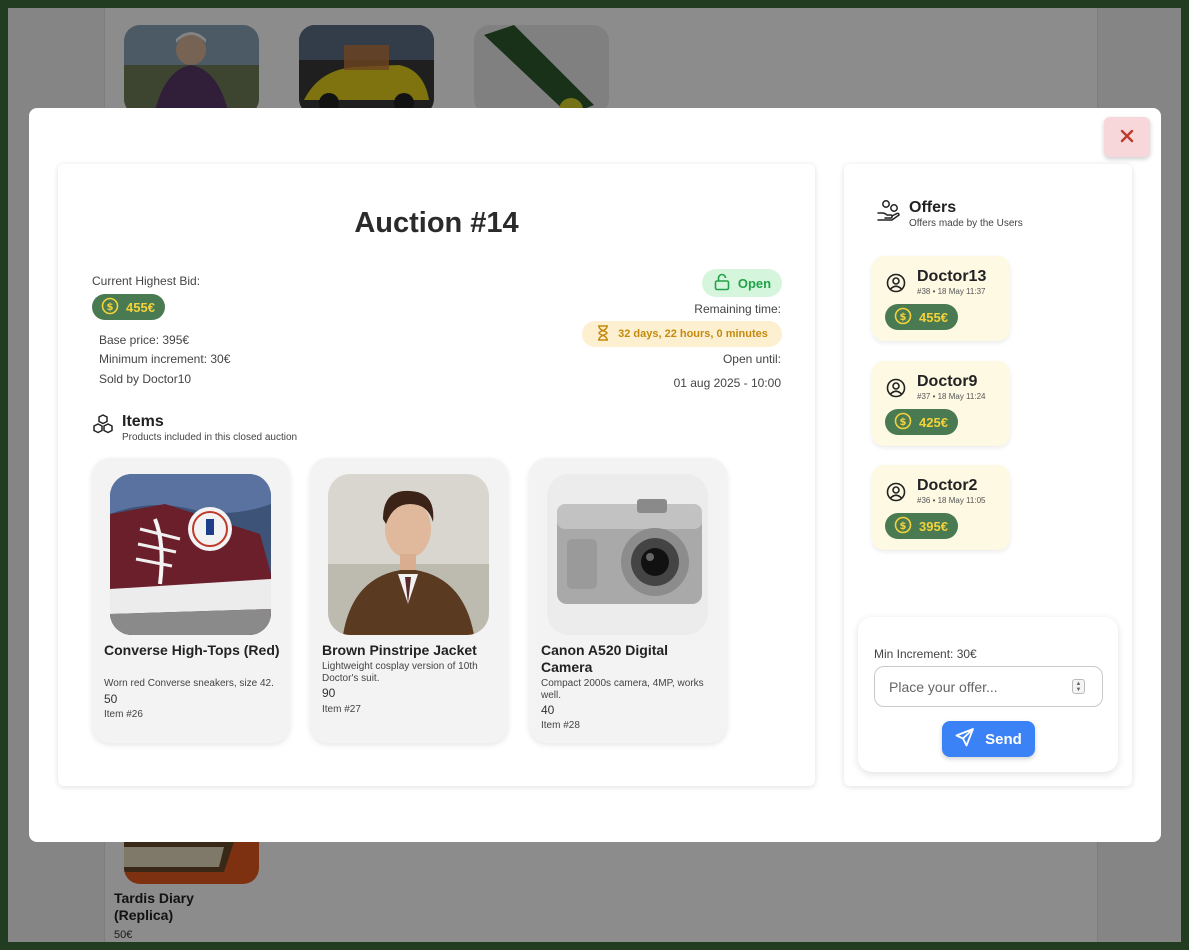 This screenshot has height=950, width=1189. Describe the element at coordinates (560, 725) in the screenshot. I see `item-id: Item #28` at that location.